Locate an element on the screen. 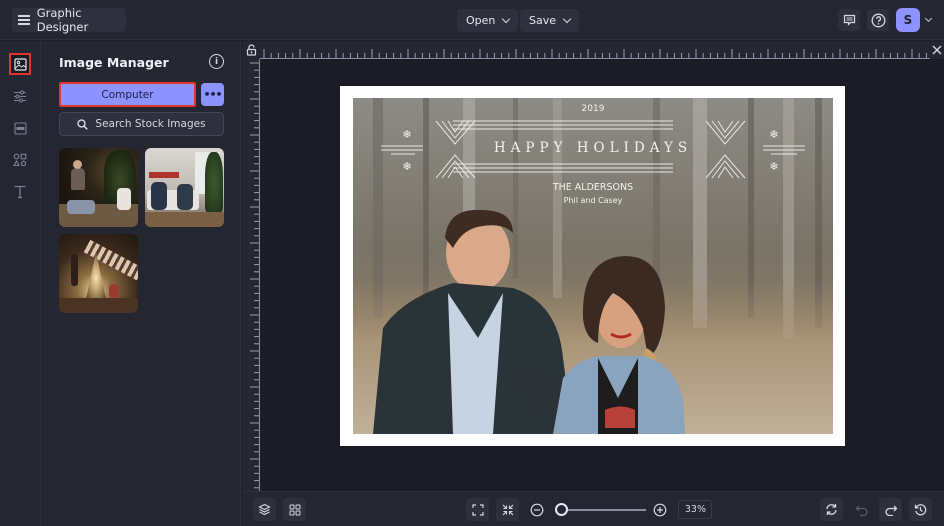 This screenshot has height=526, width=944. close-icon is located at coordinates (937, 50).